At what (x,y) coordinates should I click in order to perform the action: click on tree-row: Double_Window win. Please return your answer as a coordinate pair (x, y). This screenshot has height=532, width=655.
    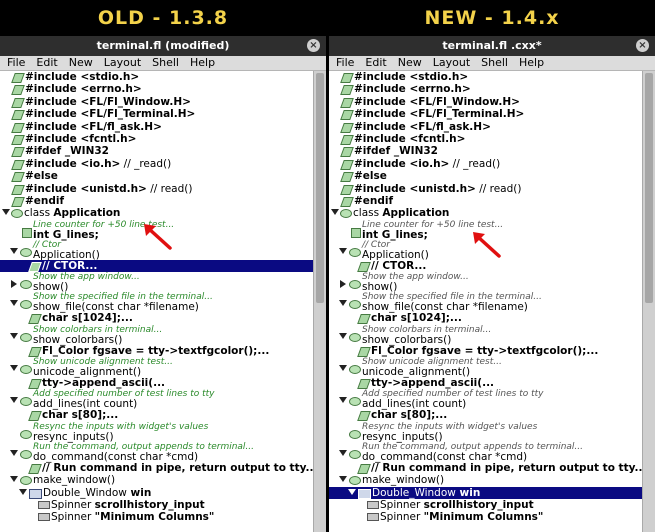
    Looking at the image, I should click on (157, 493).